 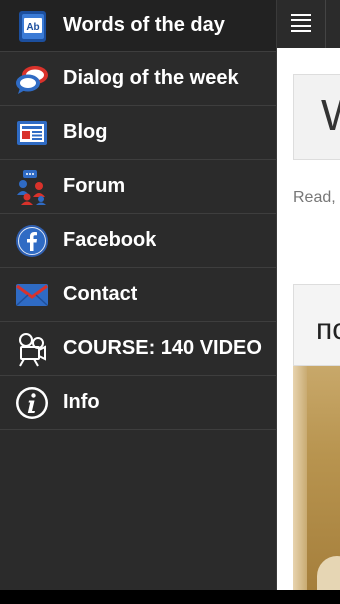 What do you see at coordinates (138, 403) in the screenshot?
I see `menu-item-info: Info` at bounding box center [138, 403].